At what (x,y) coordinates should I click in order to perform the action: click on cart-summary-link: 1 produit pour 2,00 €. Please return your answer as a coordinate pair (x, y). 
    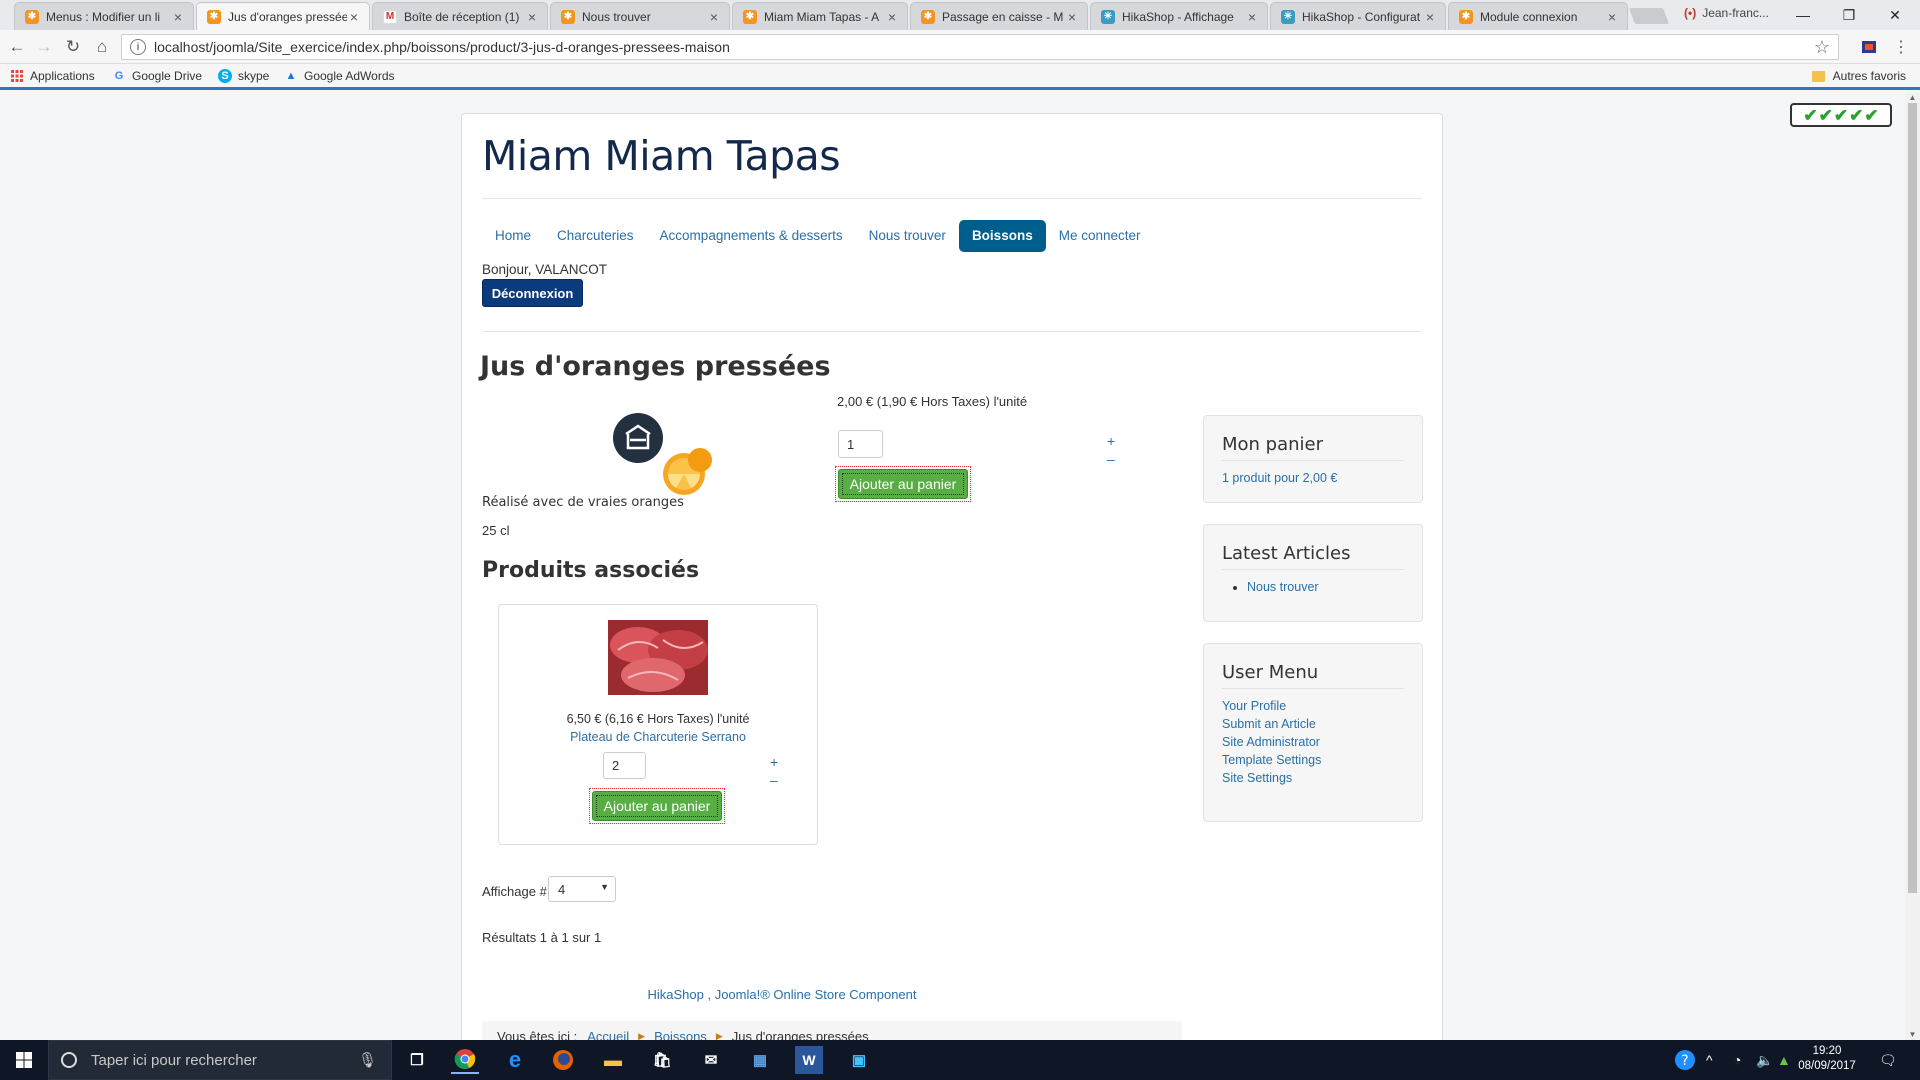
    Looking at the image, I should click on (1279, 478).